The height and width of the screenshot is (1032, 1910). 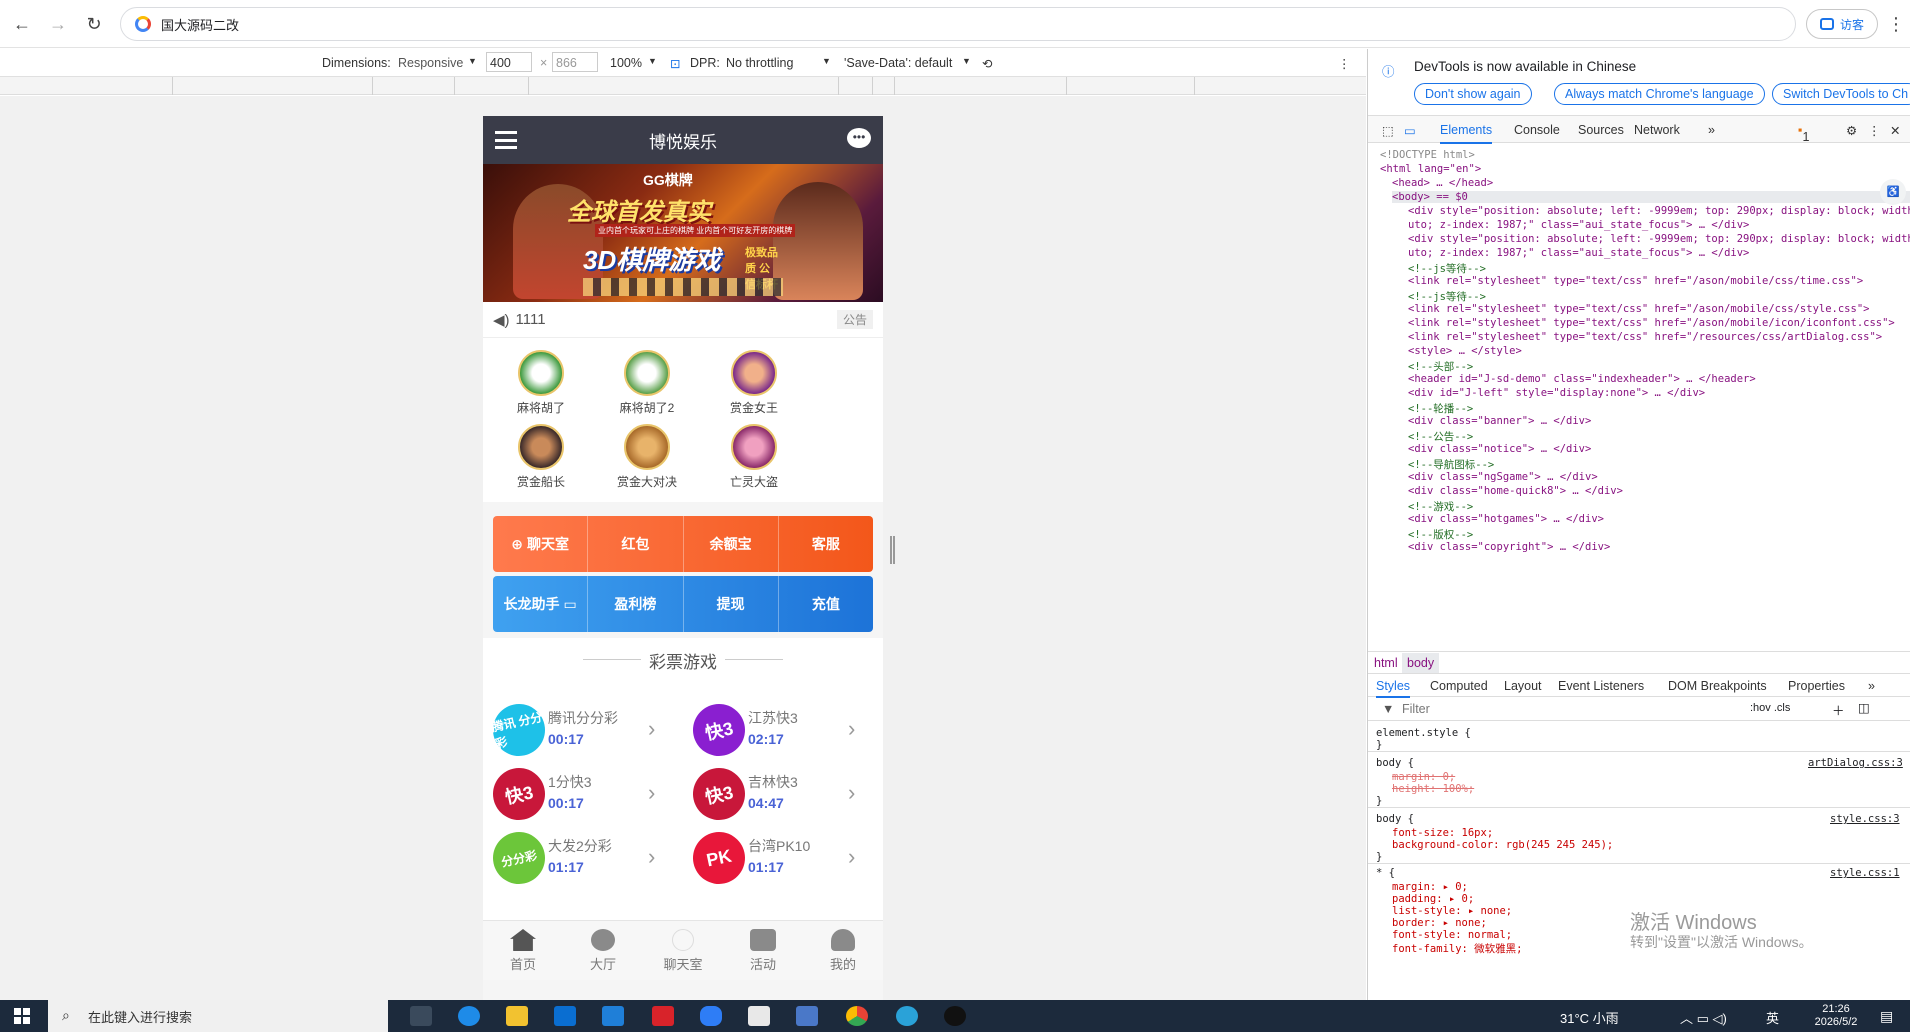 What do you see at coordinates (1416, 709) in the screenshot?
I see `filter-input: Filter` at bounding box center [1416, 709].